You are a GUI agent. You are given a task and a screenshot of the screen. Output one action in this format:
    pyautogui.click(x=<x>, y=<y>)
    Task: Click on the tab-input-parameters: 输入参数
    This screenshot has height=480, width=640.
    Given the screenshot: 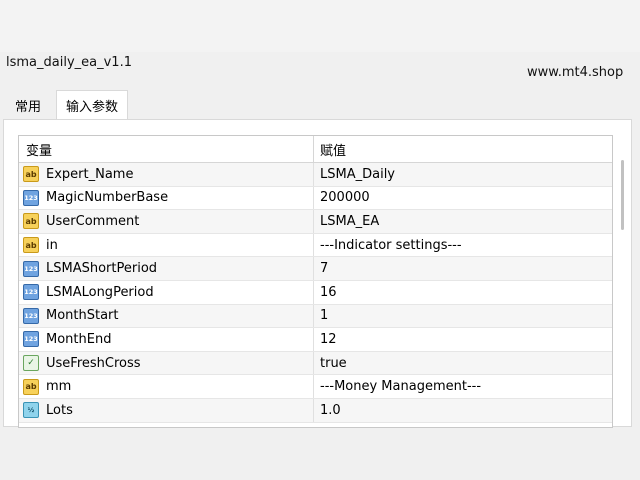 What is the action you would take?
    pyautogui.click(x=92, y=105)
    